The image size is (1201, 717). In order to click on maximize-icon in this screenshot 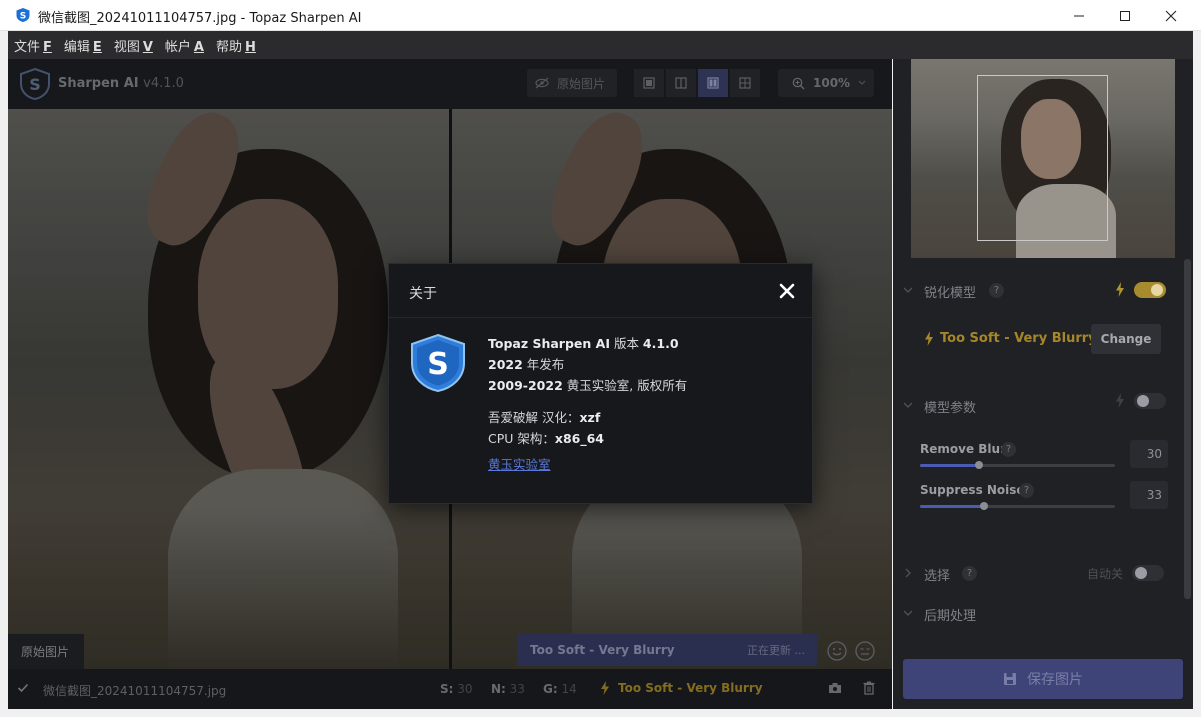, I will do `click(1125, 15)`.